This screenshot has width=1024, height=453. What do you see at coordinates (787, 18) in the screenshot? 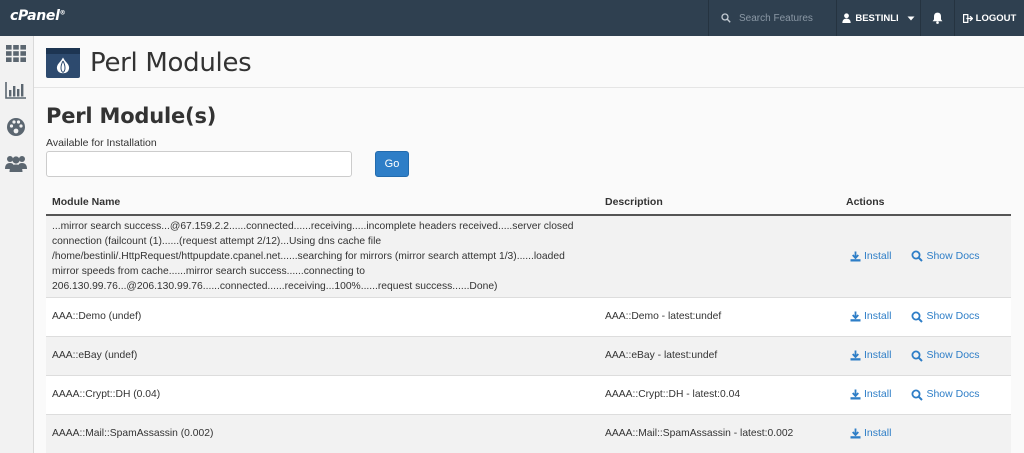
I see `search-input` at bounding box center [787, 18].